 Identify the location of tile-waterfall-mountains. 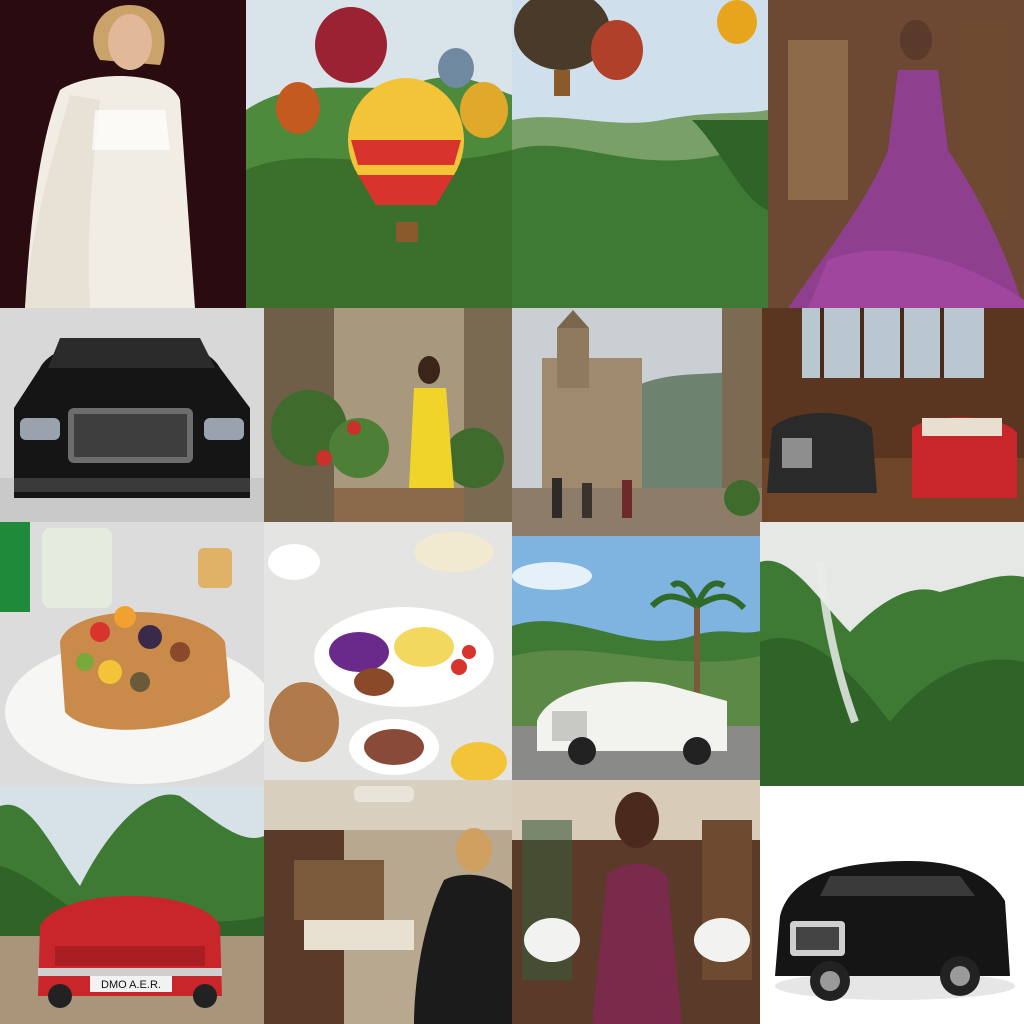
(892, 654).